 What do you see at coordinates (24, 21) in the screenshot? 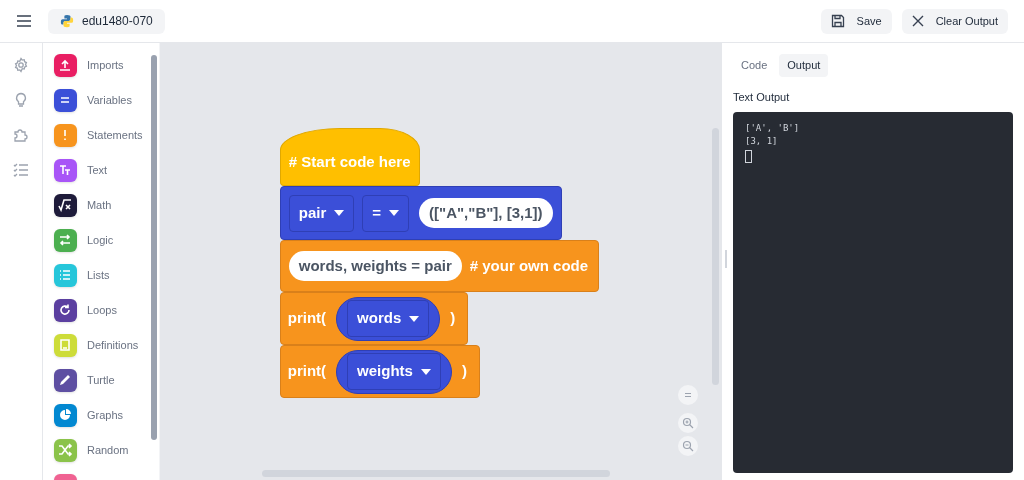
I see `menu-icon` at bounding box center [24, 21].